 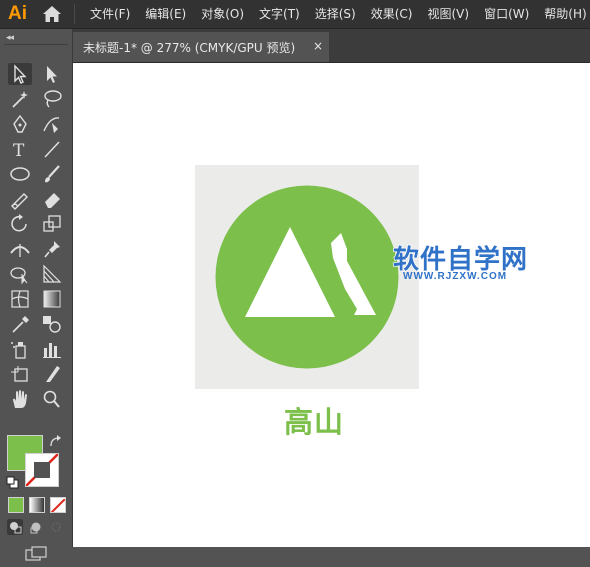 I want to click on lasso-tool-icon, so click(x=52, y=99).